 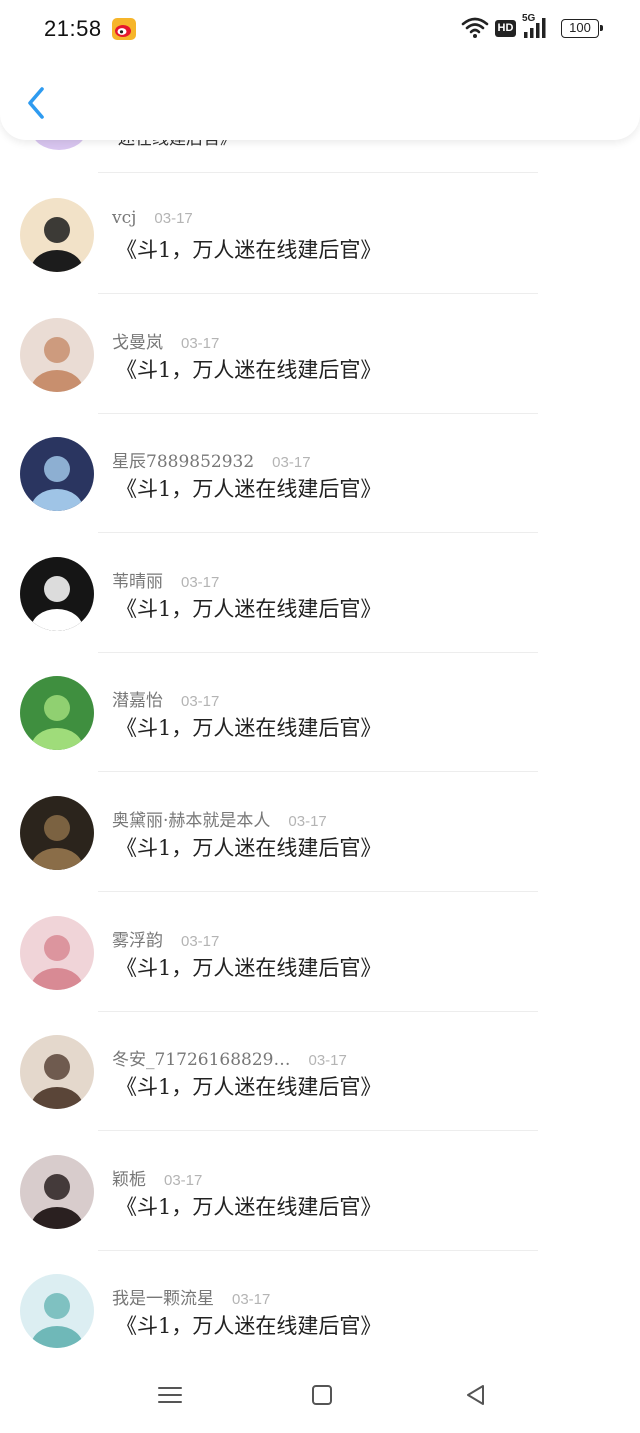 I want to click on weibo-icon, so click(x=124, y=29).